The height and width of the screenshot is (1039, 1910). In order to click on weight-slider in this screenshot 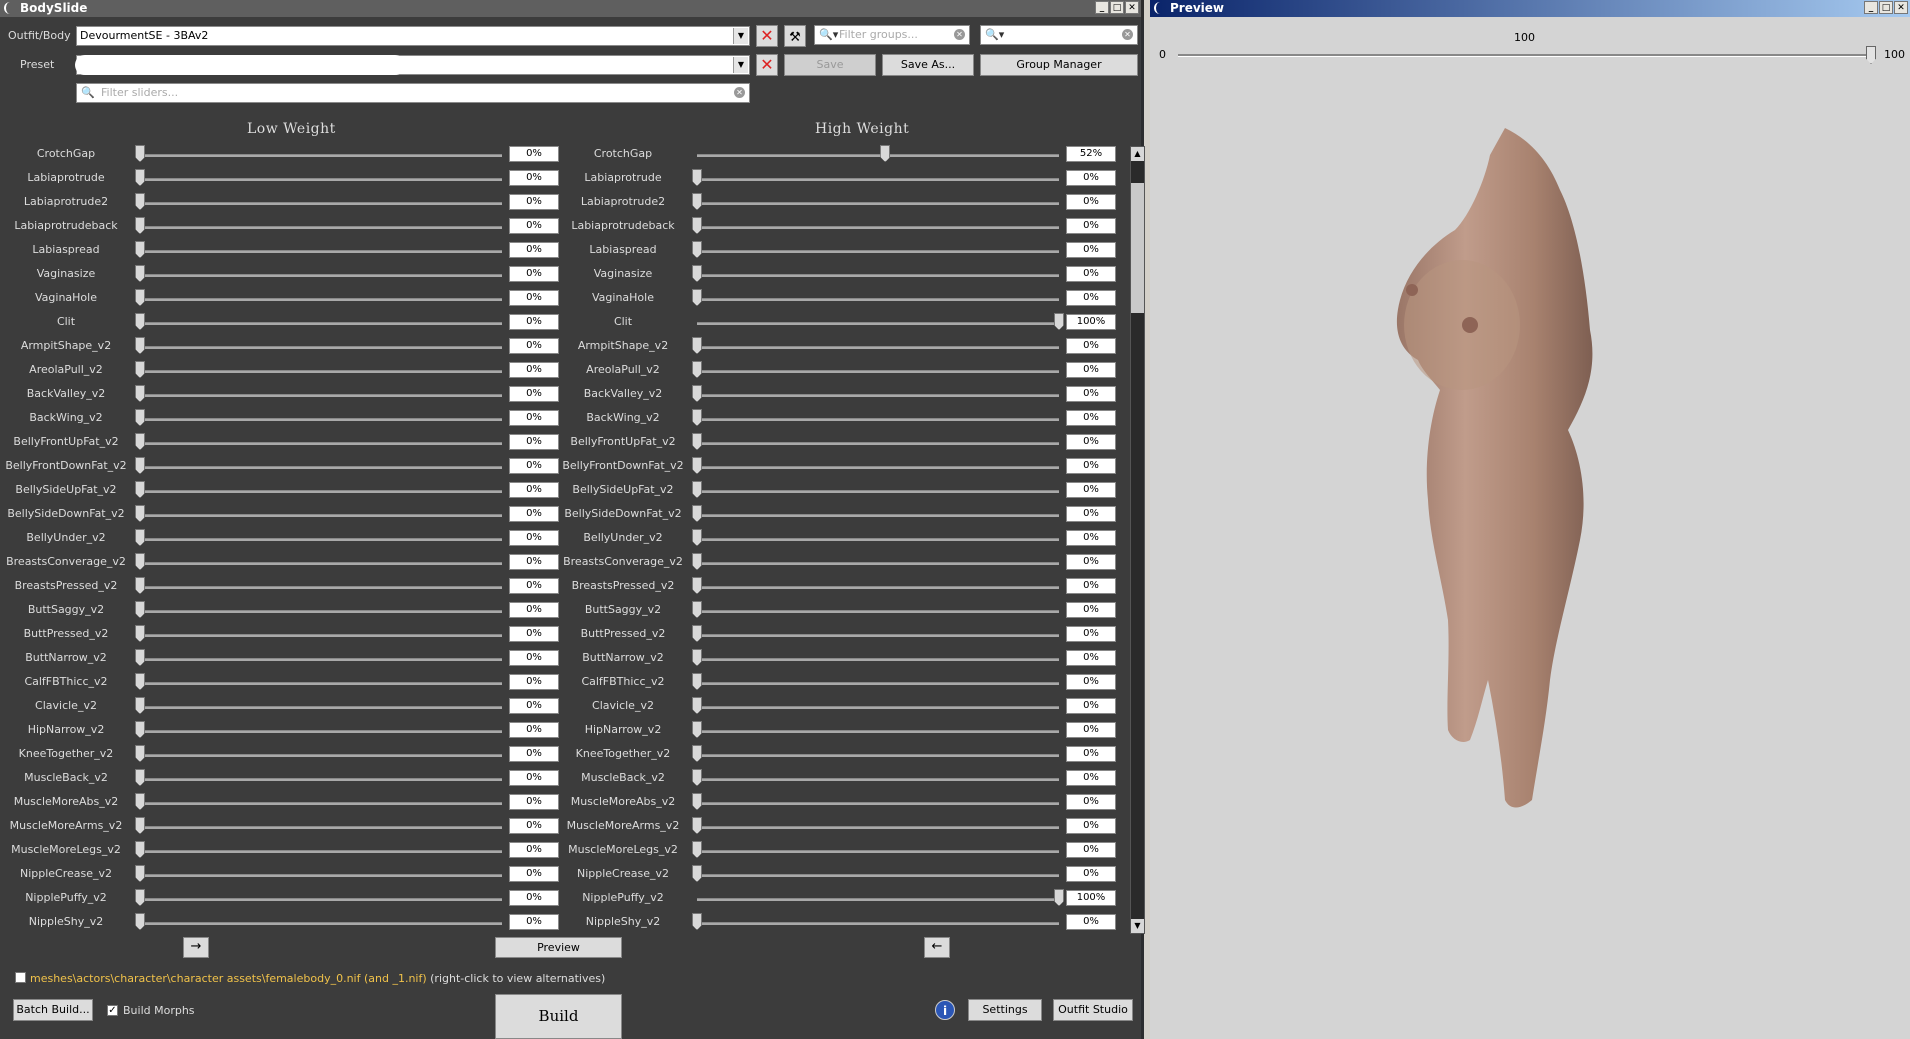, I will do `click(1523, 55)`.